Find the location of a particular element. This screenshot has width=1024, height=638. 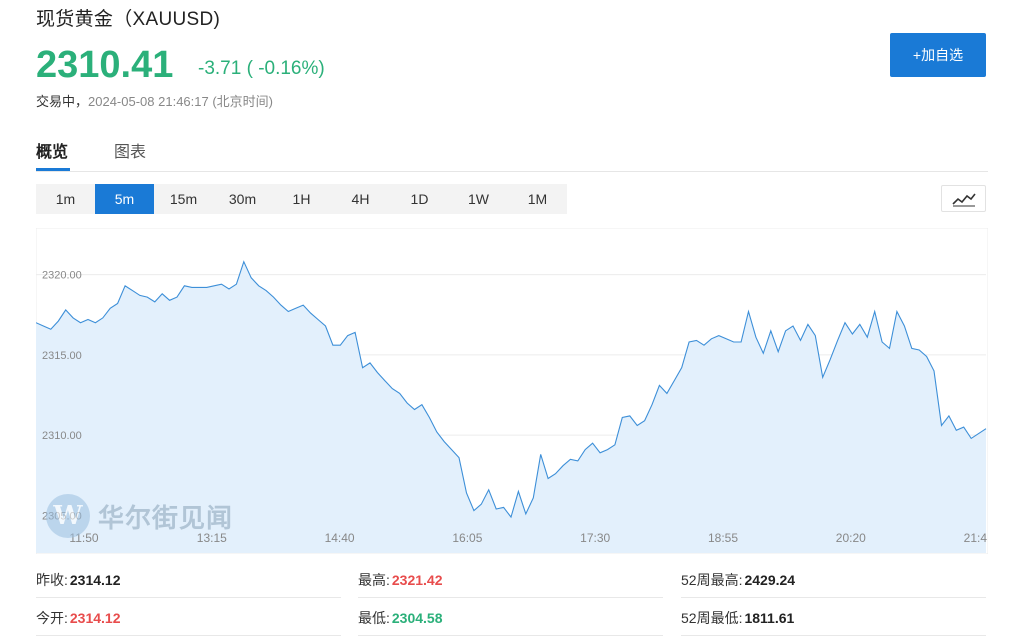

stat-label: 52周最高: is located at coordinates (712, 580).